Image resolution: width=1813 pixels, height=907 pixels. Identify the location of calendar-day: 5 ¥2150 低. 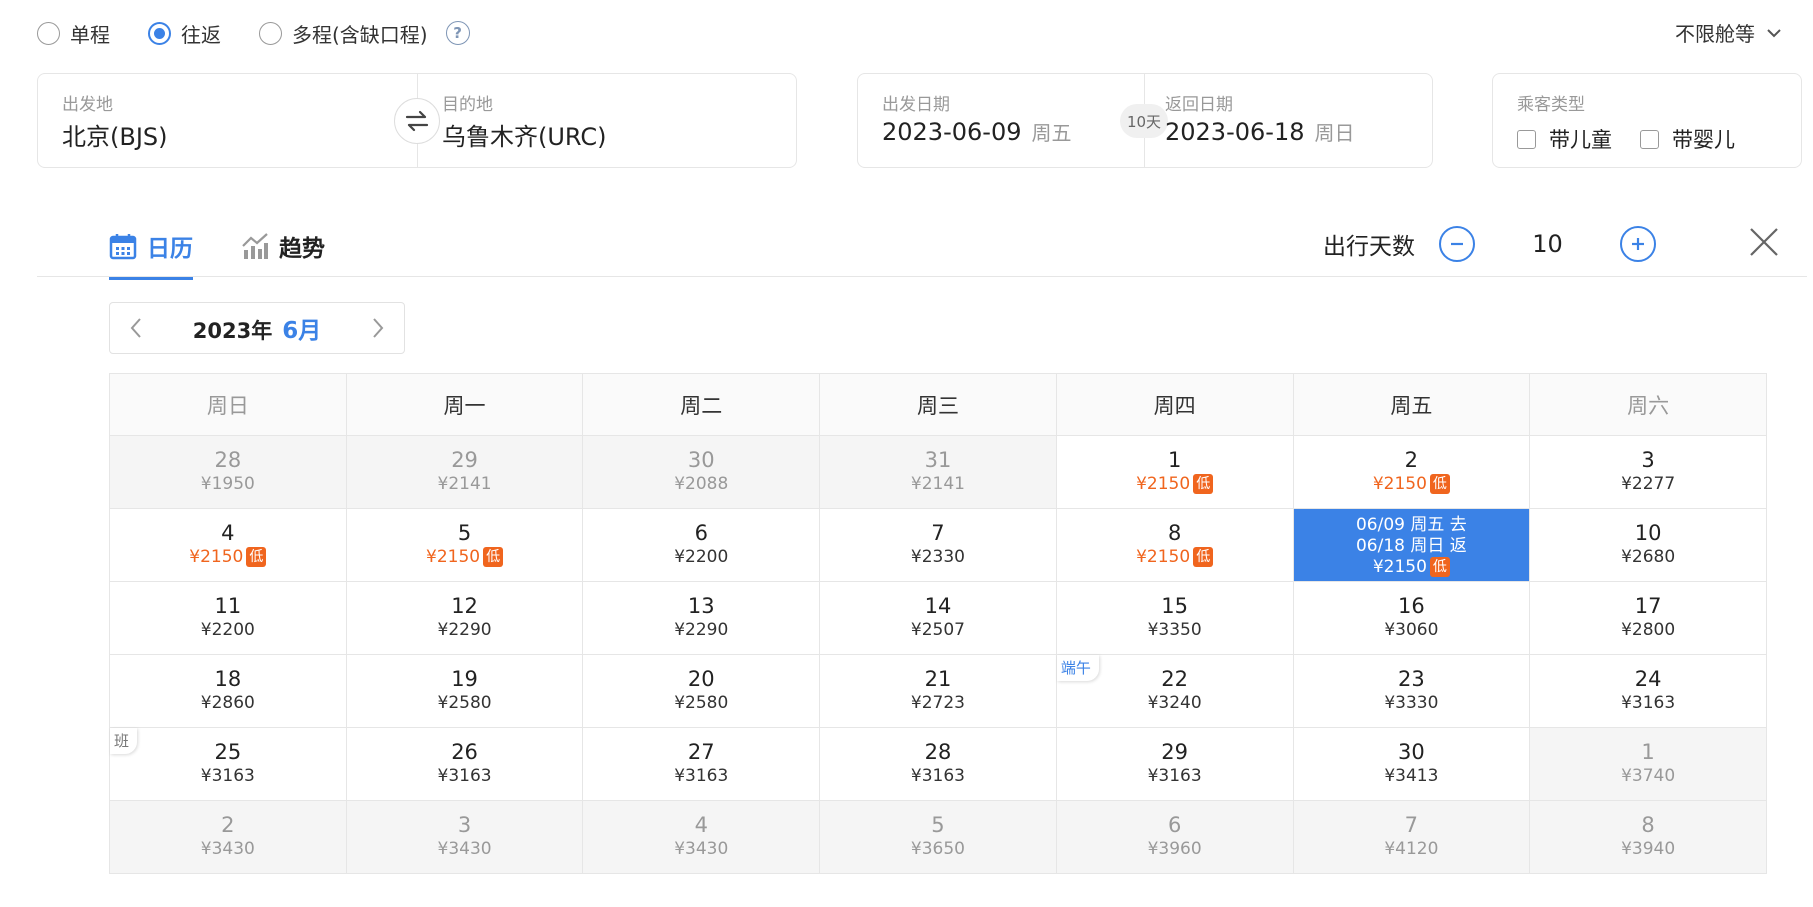
(464, 545).